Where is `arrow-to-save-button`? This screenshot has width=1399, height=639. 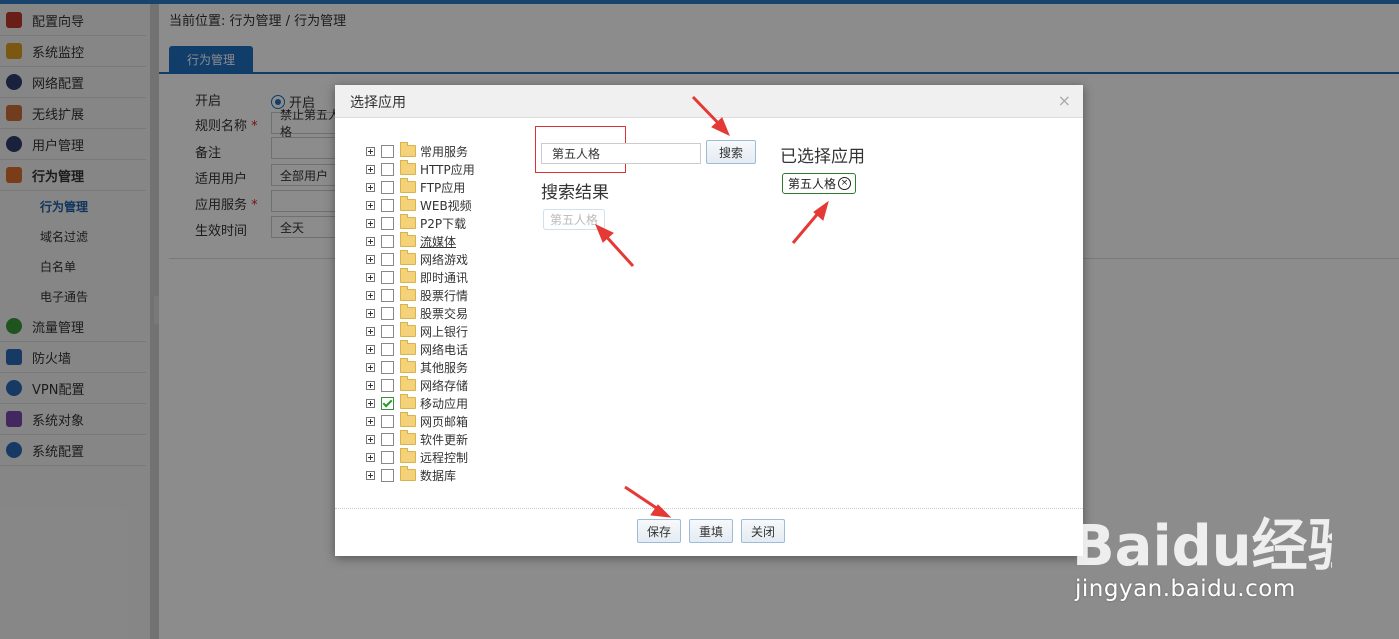
arrow-to-save-button is located at coordinates (648, 501).